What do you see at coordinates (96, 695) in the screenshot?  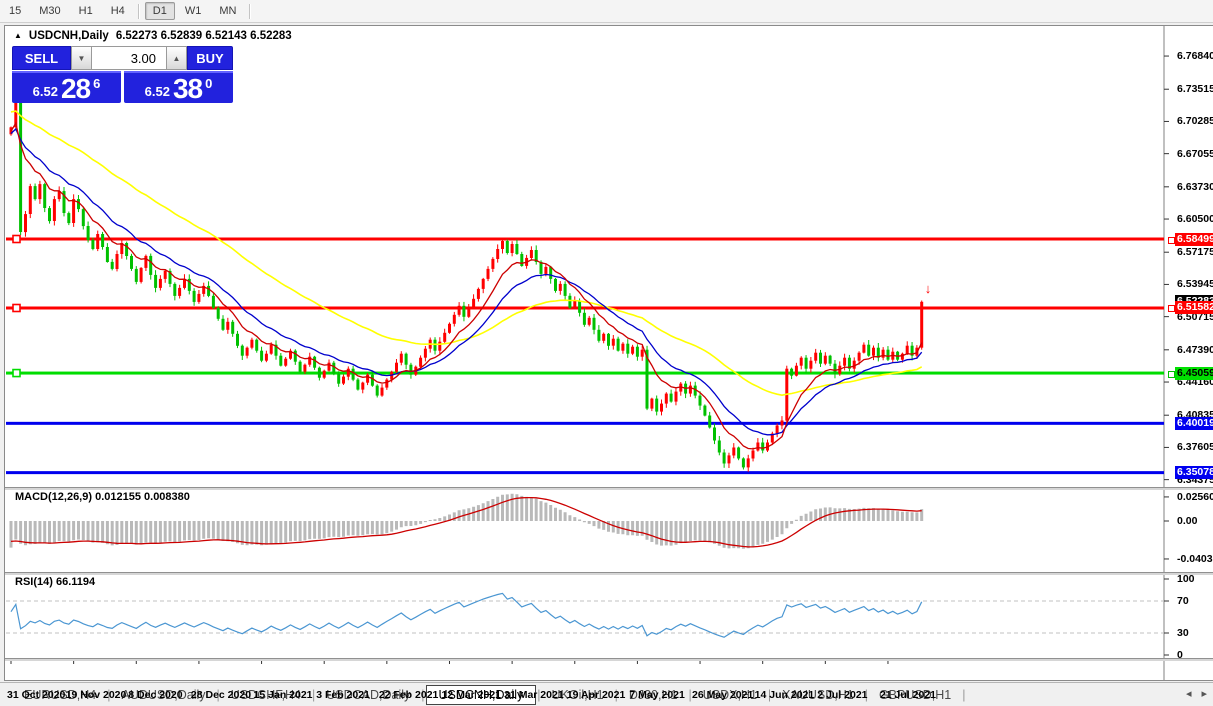 I see `date-axis-label: 19 Nov 2020` at bounding box center [96, 695].